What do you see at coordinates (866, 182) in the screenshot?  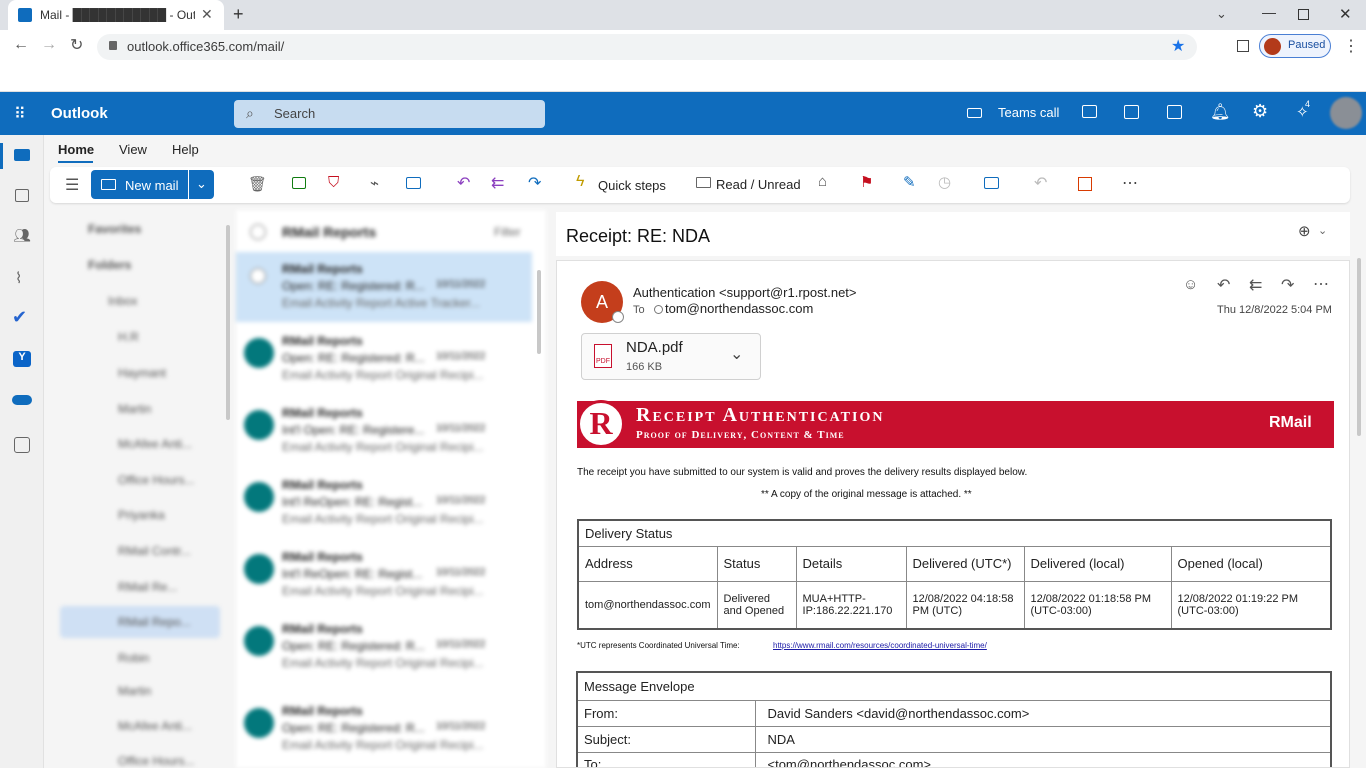 I see `flag-icon: ⚑` at bounding box center [866, 182].